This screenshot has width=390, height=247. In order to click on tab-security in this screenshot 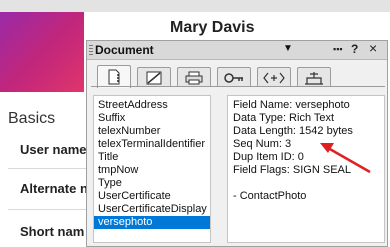, I will do `click(234, 77)`.